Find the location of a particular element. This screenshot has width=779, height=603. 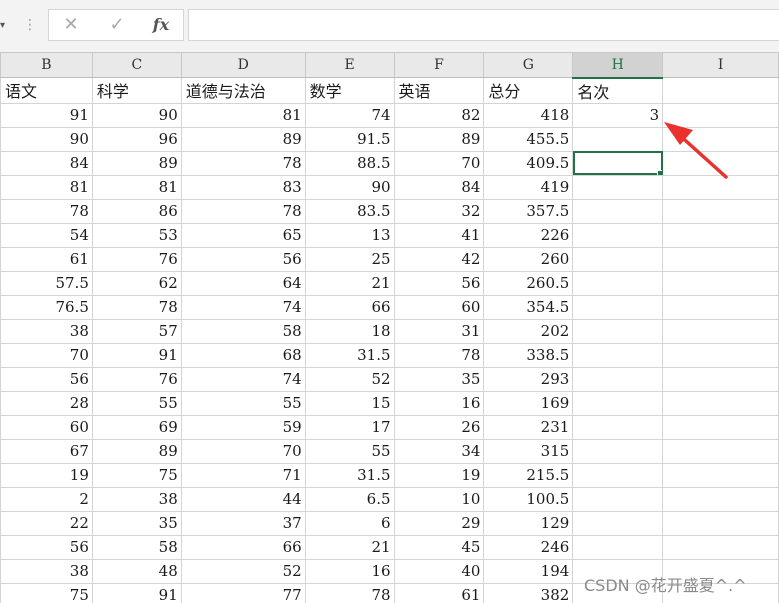

cell: 246 is located at coordinates (528, 547).